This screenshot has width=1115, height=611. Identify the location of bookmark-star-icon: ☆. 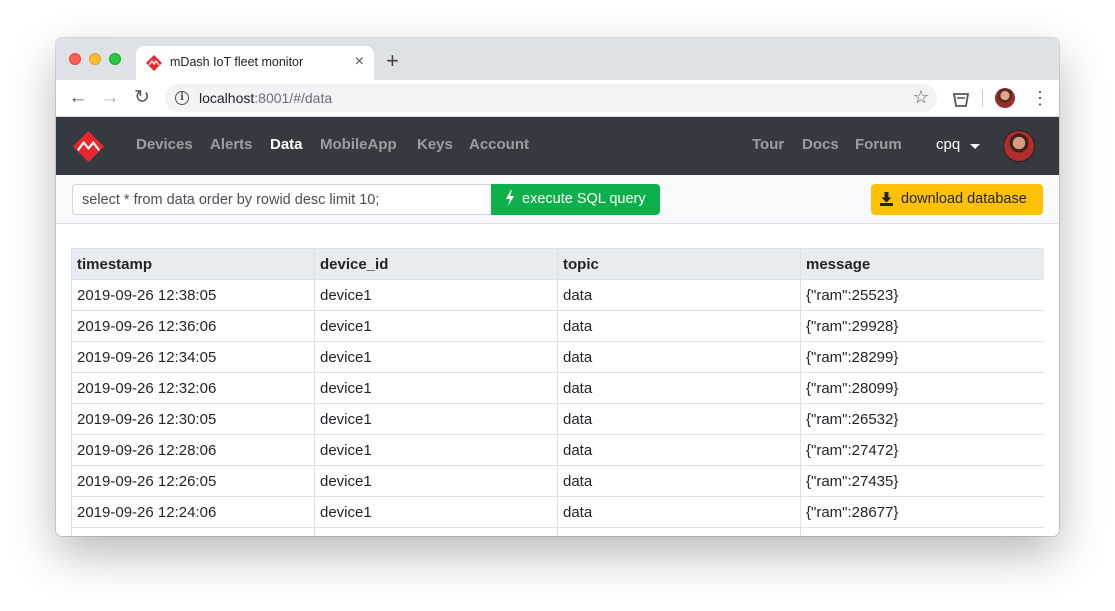
(921, 97).